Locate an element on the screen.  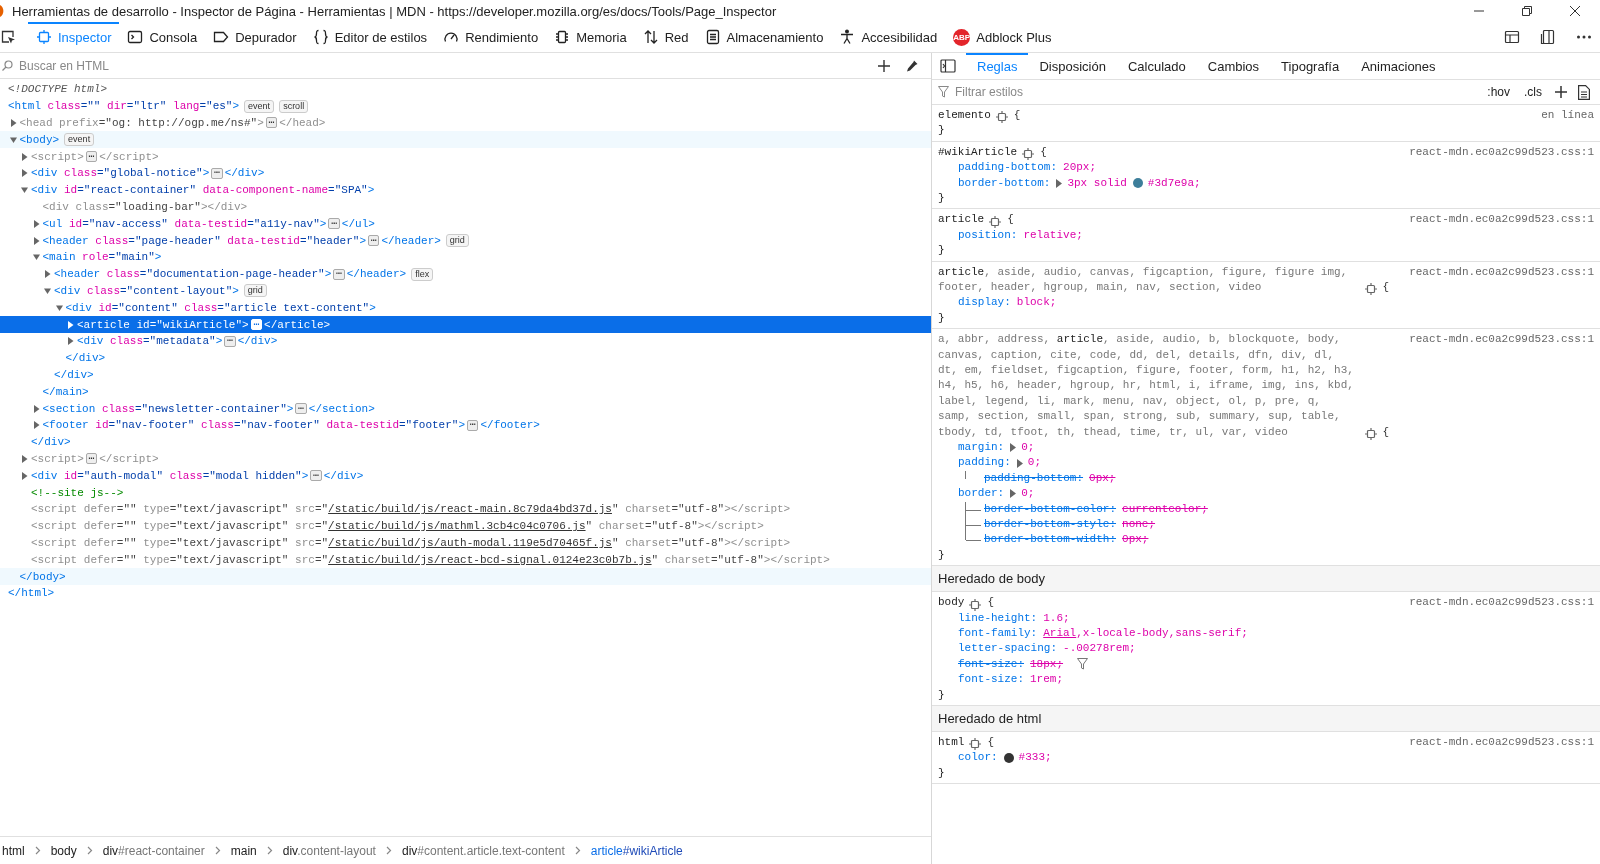
panel-tab: Tipografía is located at coordinates (1310, 66).